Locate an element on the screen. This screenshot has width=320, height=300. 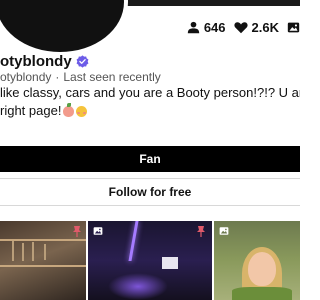
stat-media is located at coordinates (293, 27).